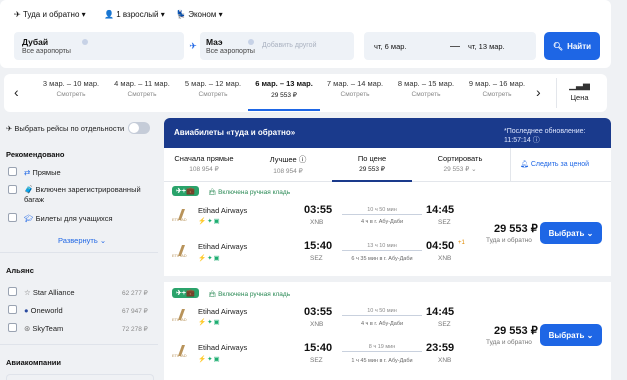  Describe the element at coordinates (572, 46) in the screenshot. I see `find-button: 🔍︎ Найти` at that location.